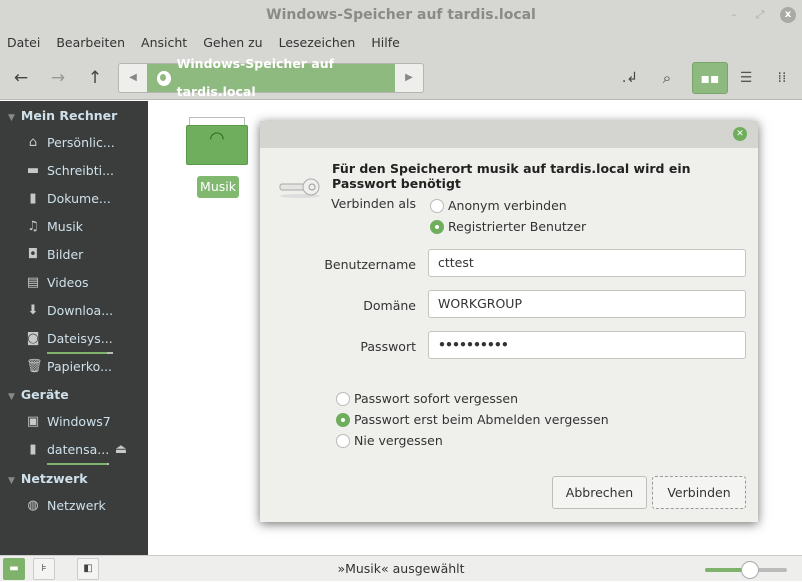 This screenshot has width=802, height=582. Describe the element at coordinates (734, 15) in the screenshot. I see `minimize-button: –` at that location.